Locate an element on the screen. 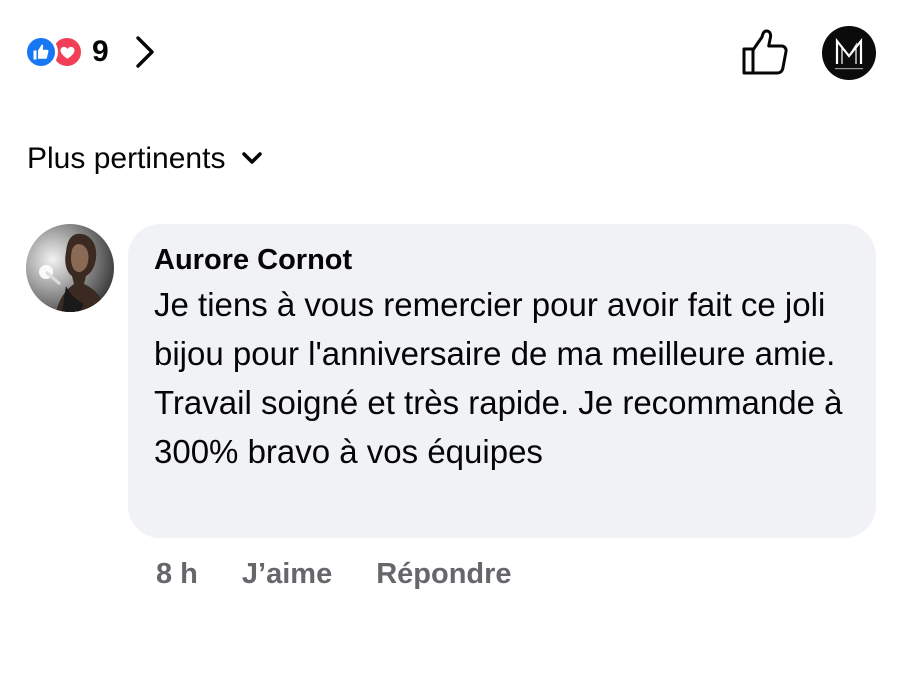 The width and height of the screenshot is (901, 696). commenter-avatar is located at coordinates (70, 268).